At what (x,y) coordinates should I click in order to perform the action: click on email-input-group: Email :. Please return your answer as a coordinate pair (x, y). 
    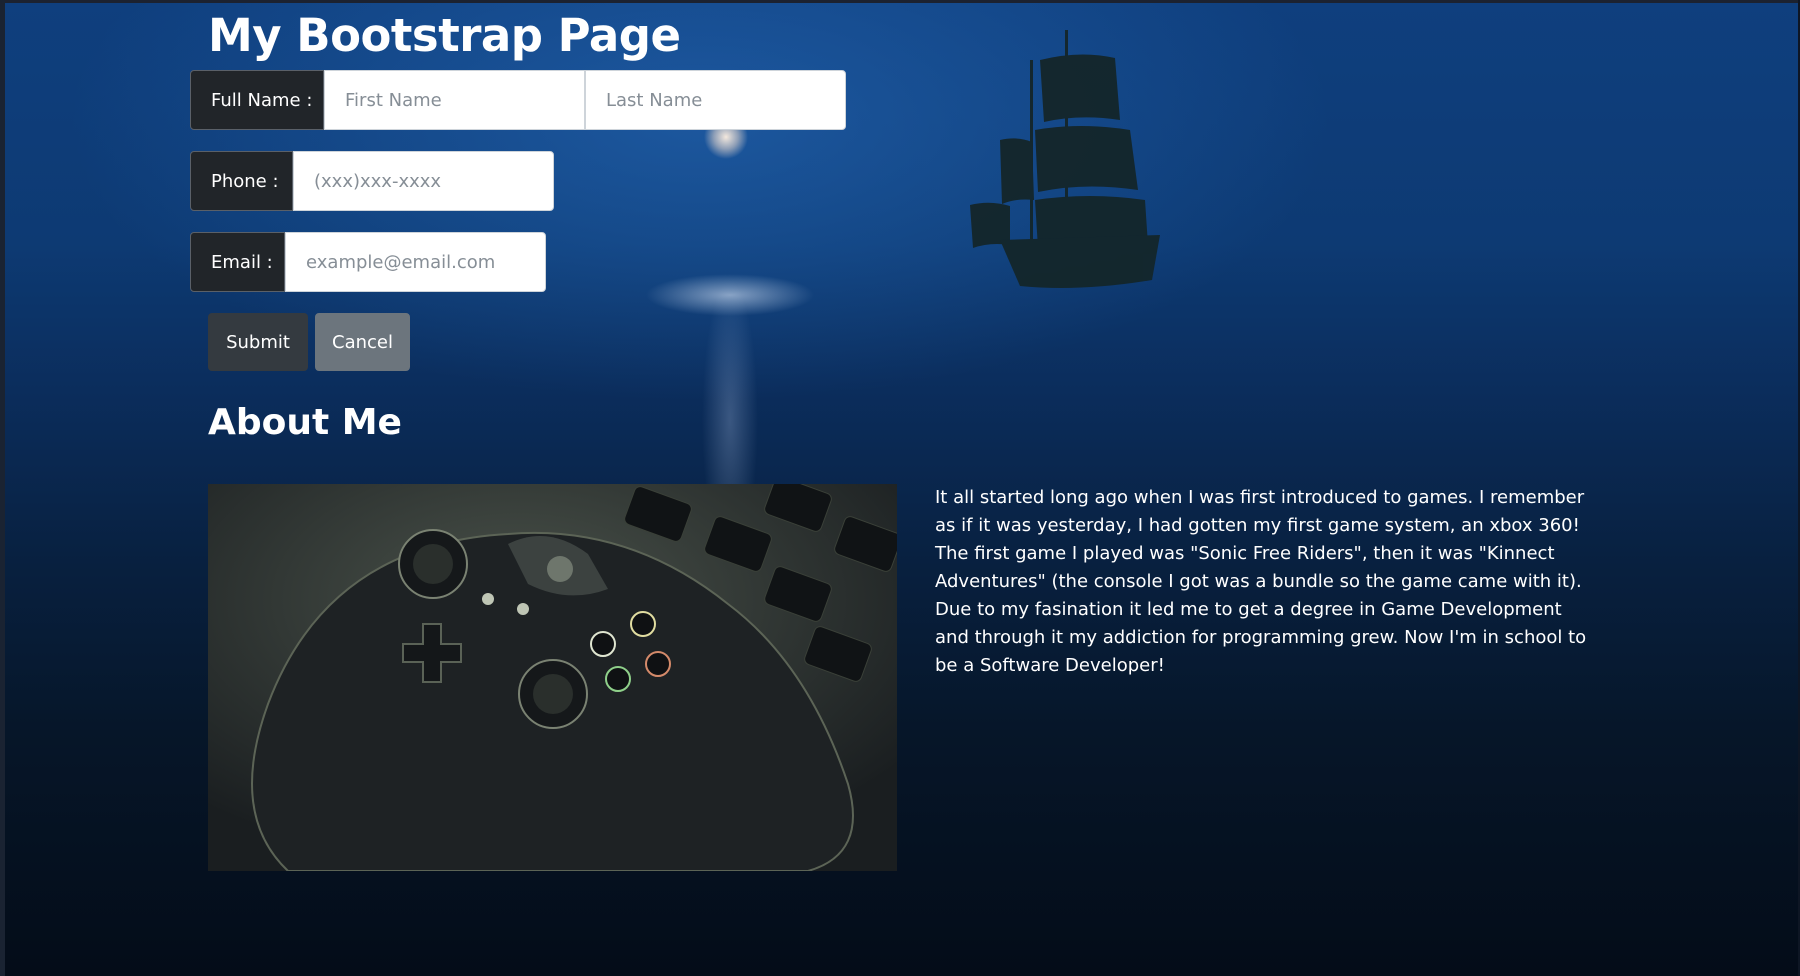
    Looking at the image, I should click on (368, 262).